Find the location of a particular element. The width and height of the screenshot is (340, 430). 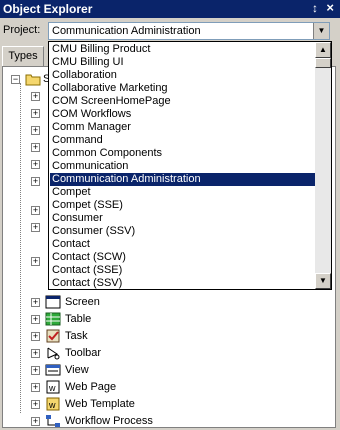

web-page-icon: w is located at coordinates (53, 387).